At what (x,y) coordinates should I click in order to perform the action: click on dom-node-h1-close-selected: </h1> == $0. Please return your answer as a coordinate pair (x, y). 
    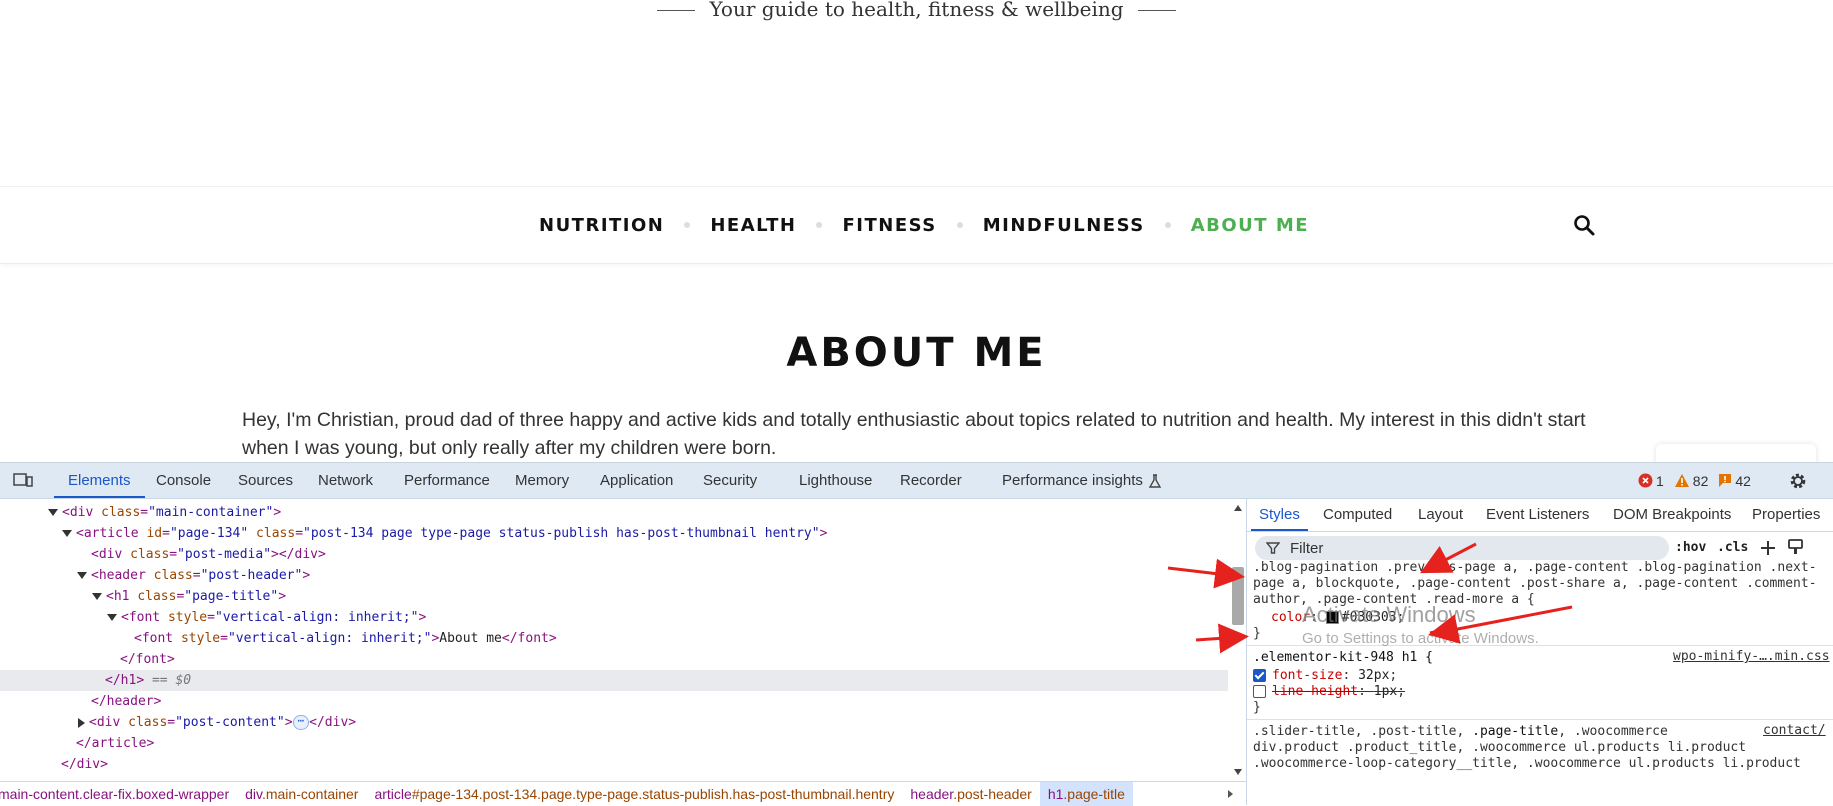
    Looking at the image, I should click on (614, 680).